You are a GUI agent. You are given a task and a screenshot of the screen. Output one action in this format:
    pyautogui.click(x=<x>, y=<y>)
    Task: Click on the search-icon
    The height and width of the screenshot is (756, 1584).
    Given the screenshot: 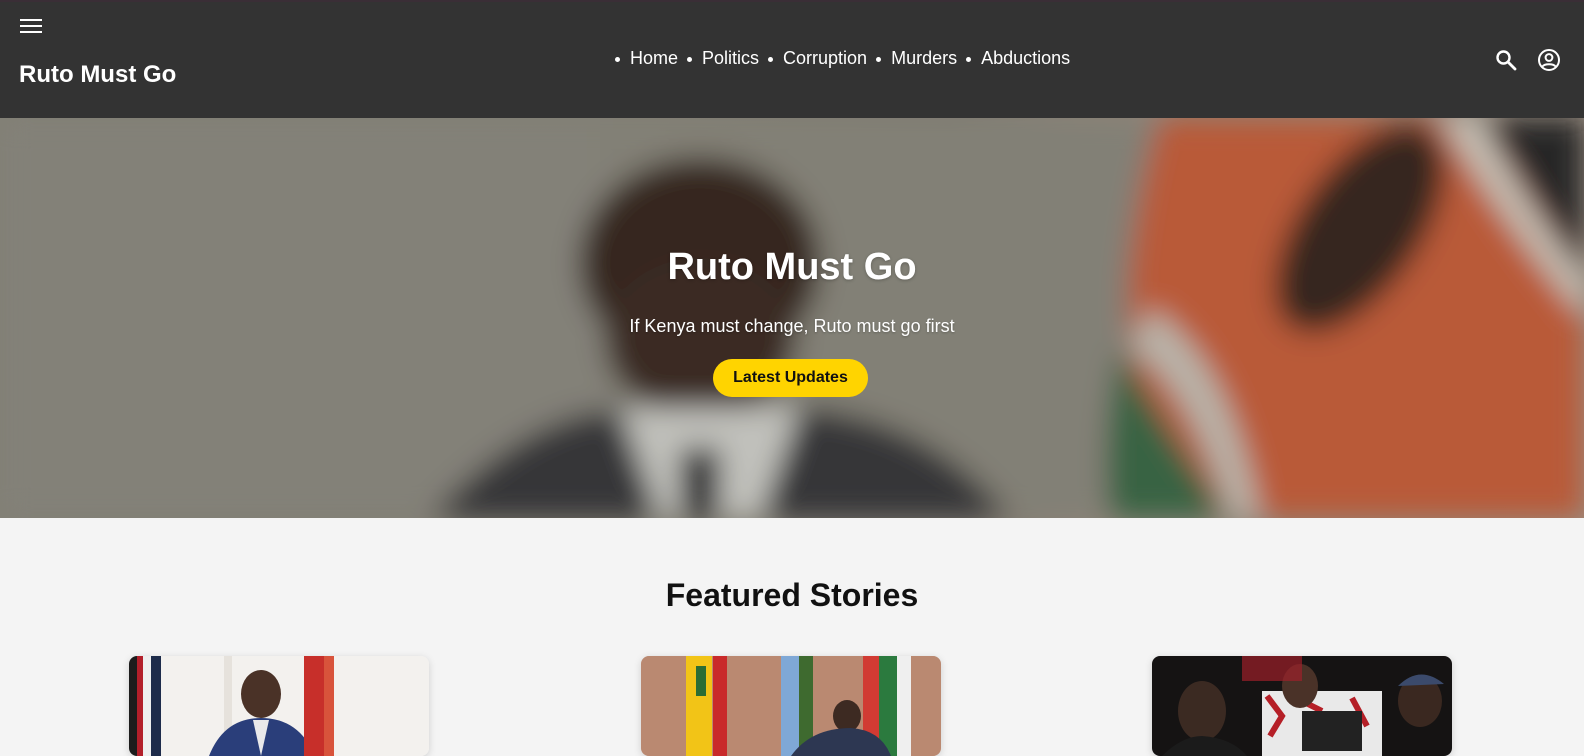 What is the action you would take?
    pyautogui.click(x=1506, y=60)
    